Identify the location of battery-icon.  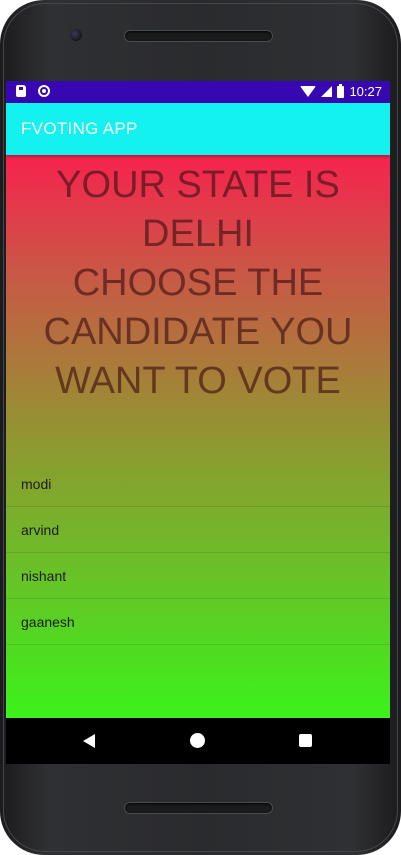
(341, 90).